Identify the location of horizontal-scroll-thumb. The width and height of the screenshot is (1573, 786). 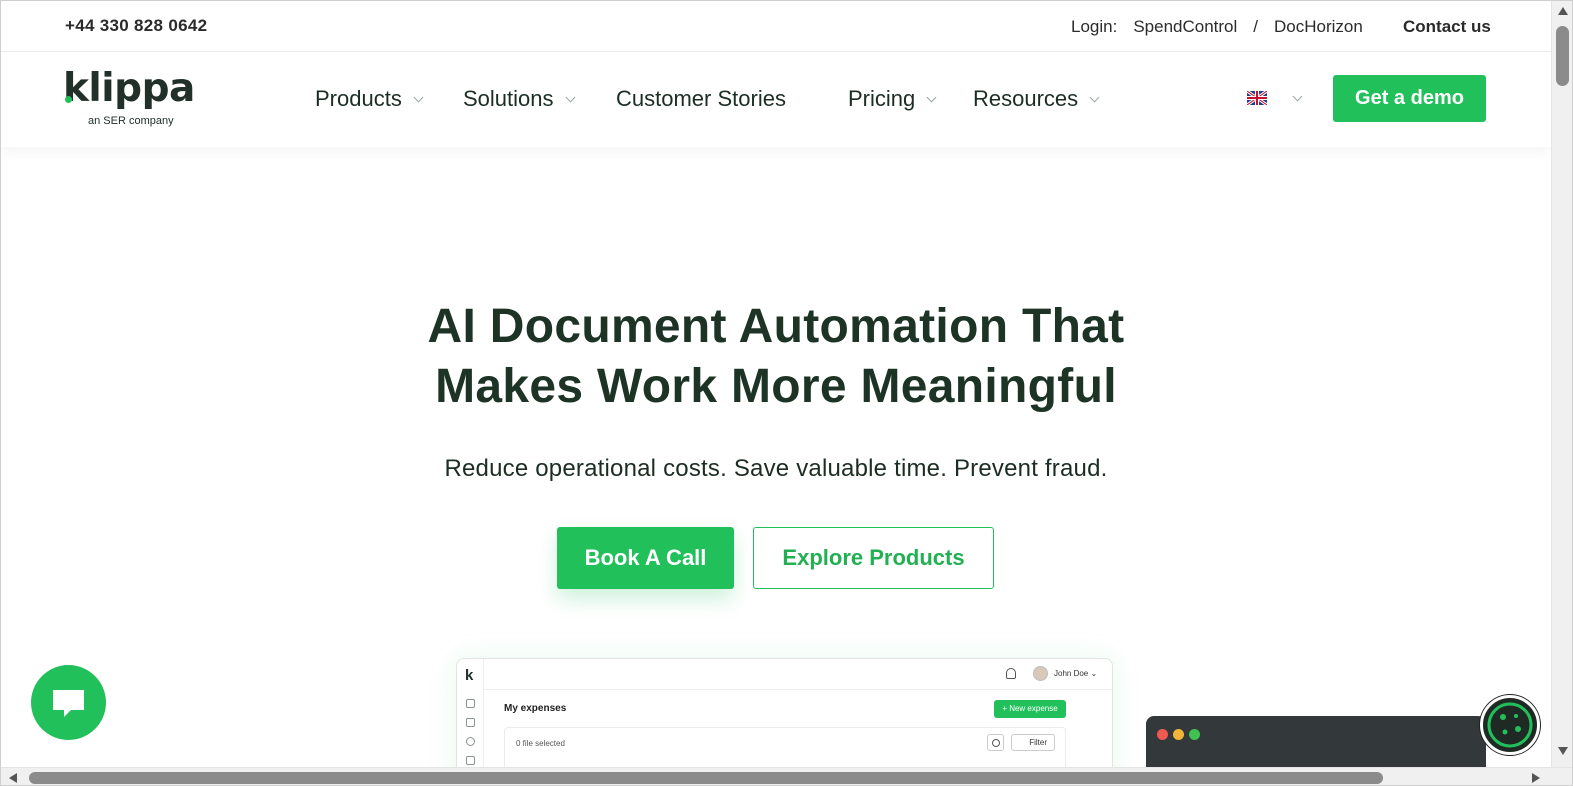
(706, 778).